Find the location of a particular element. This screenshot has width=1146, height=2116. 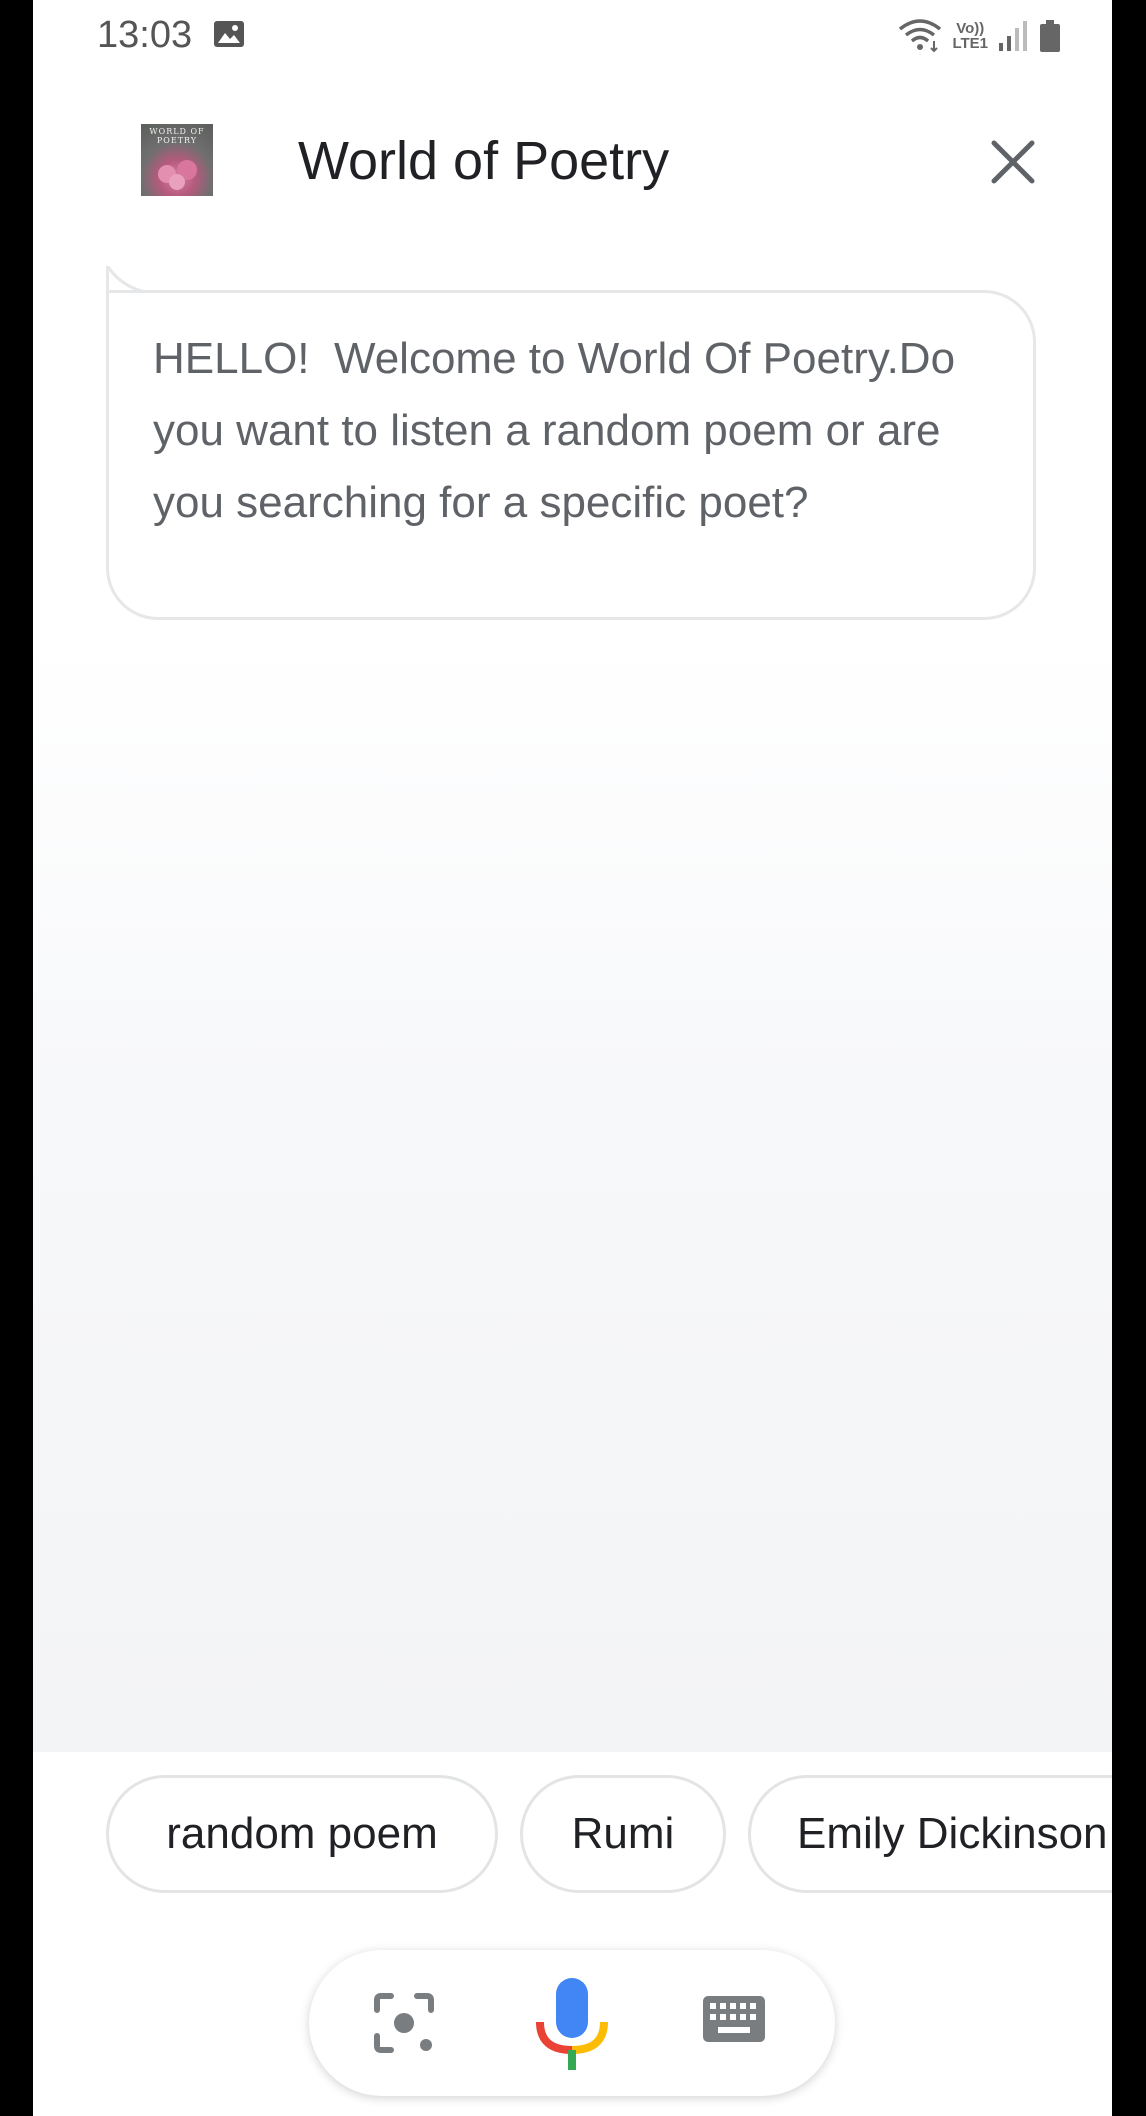

volte-label: Vo)) is located at coordinates (970, 28).